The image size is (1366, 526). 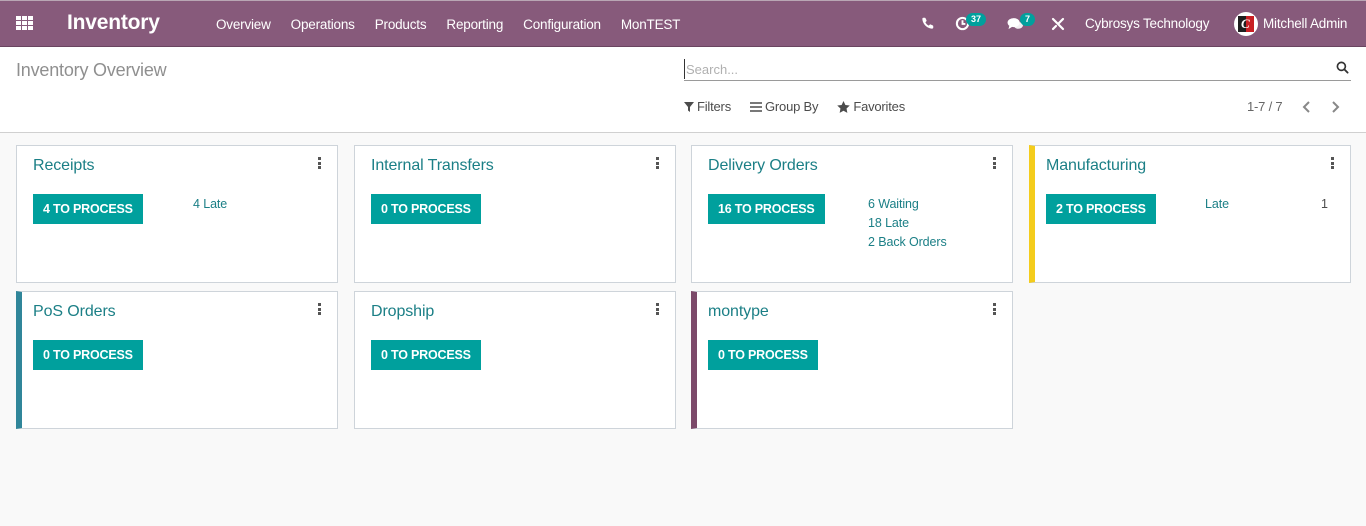 I want to click on favorites-label: Favorites, so click(x=879, y=106).